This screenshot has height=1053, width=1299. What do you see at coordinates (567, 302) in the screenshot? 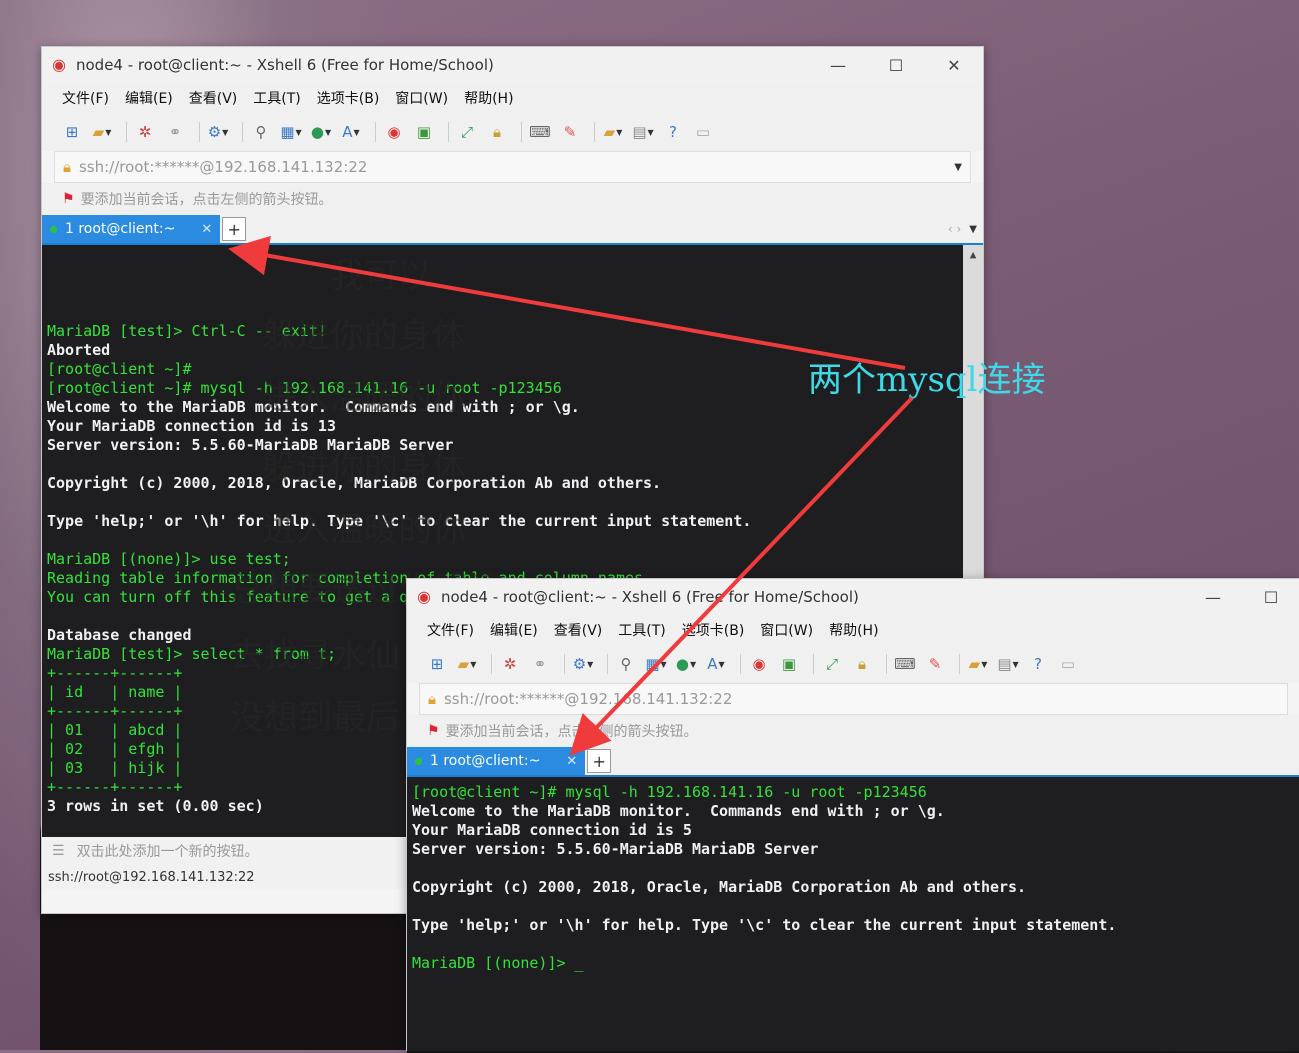
I see `arrow-to-window1-tab` at bounding box center [567, 302].